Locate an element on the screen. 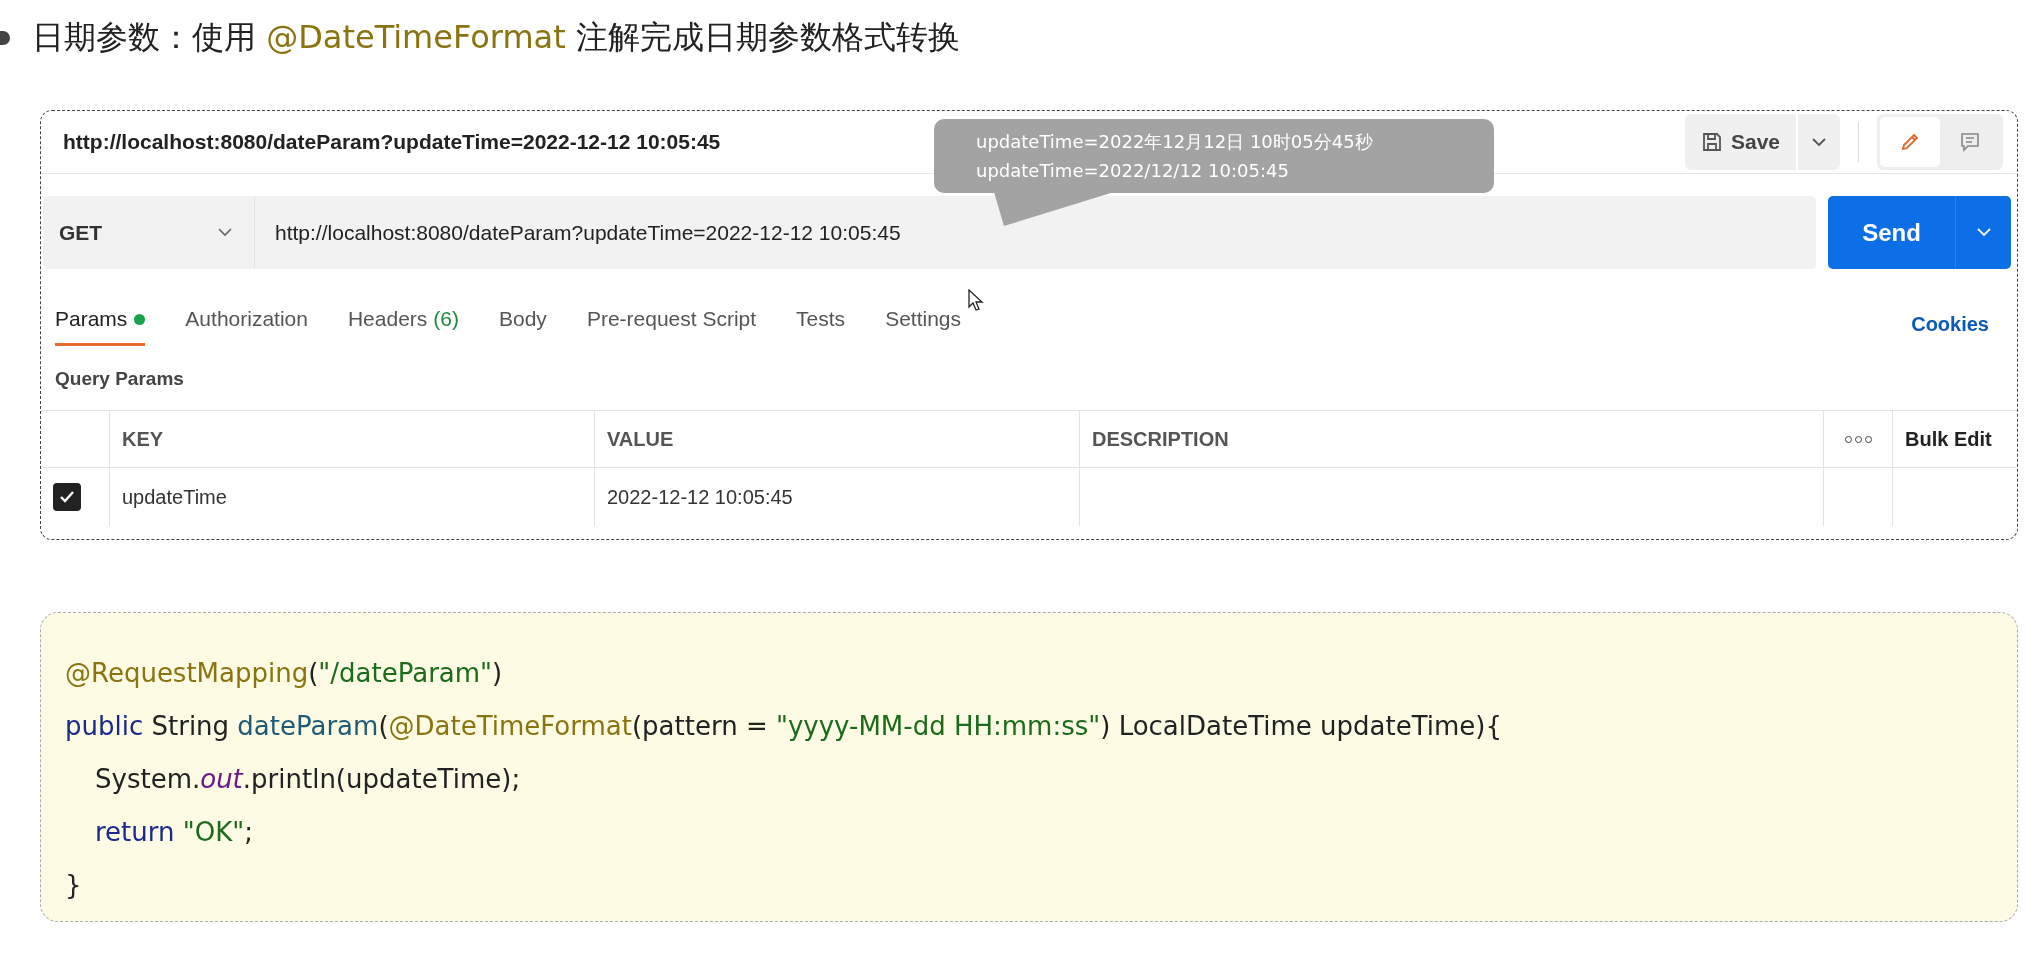  code-line: @RequestMapping("/dateParam") is located at coordinates (284, 673).